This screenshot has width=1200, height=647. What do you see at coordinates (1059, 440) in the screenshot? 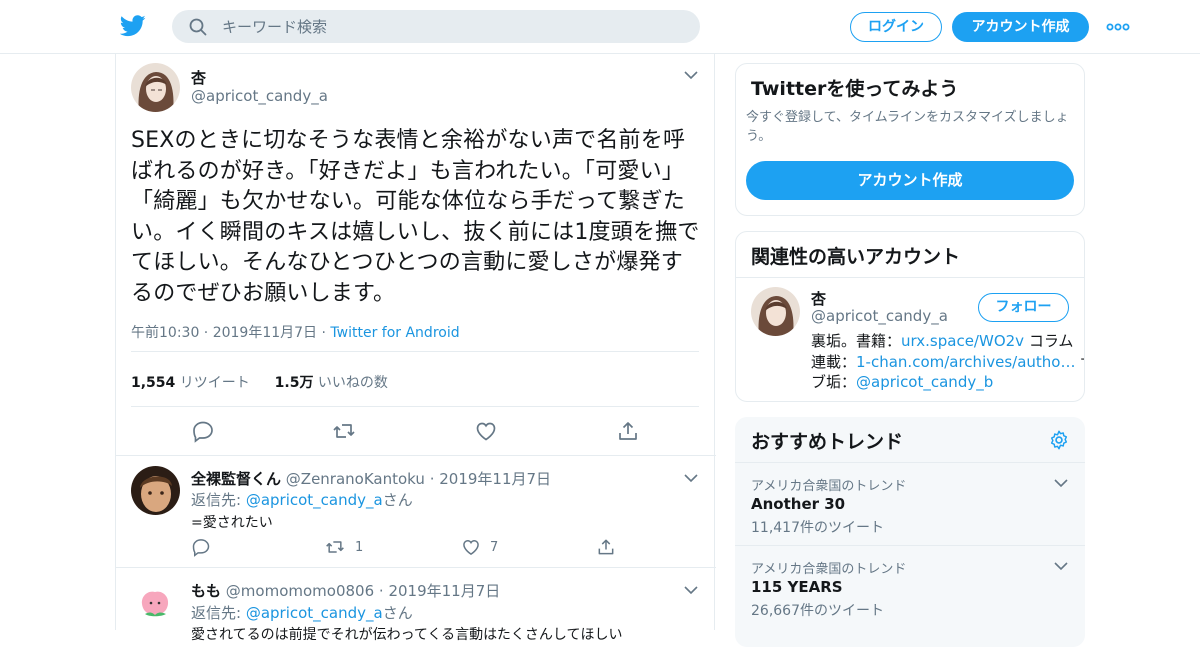
I see `gear-icon` at bounding box center [1059, 440].